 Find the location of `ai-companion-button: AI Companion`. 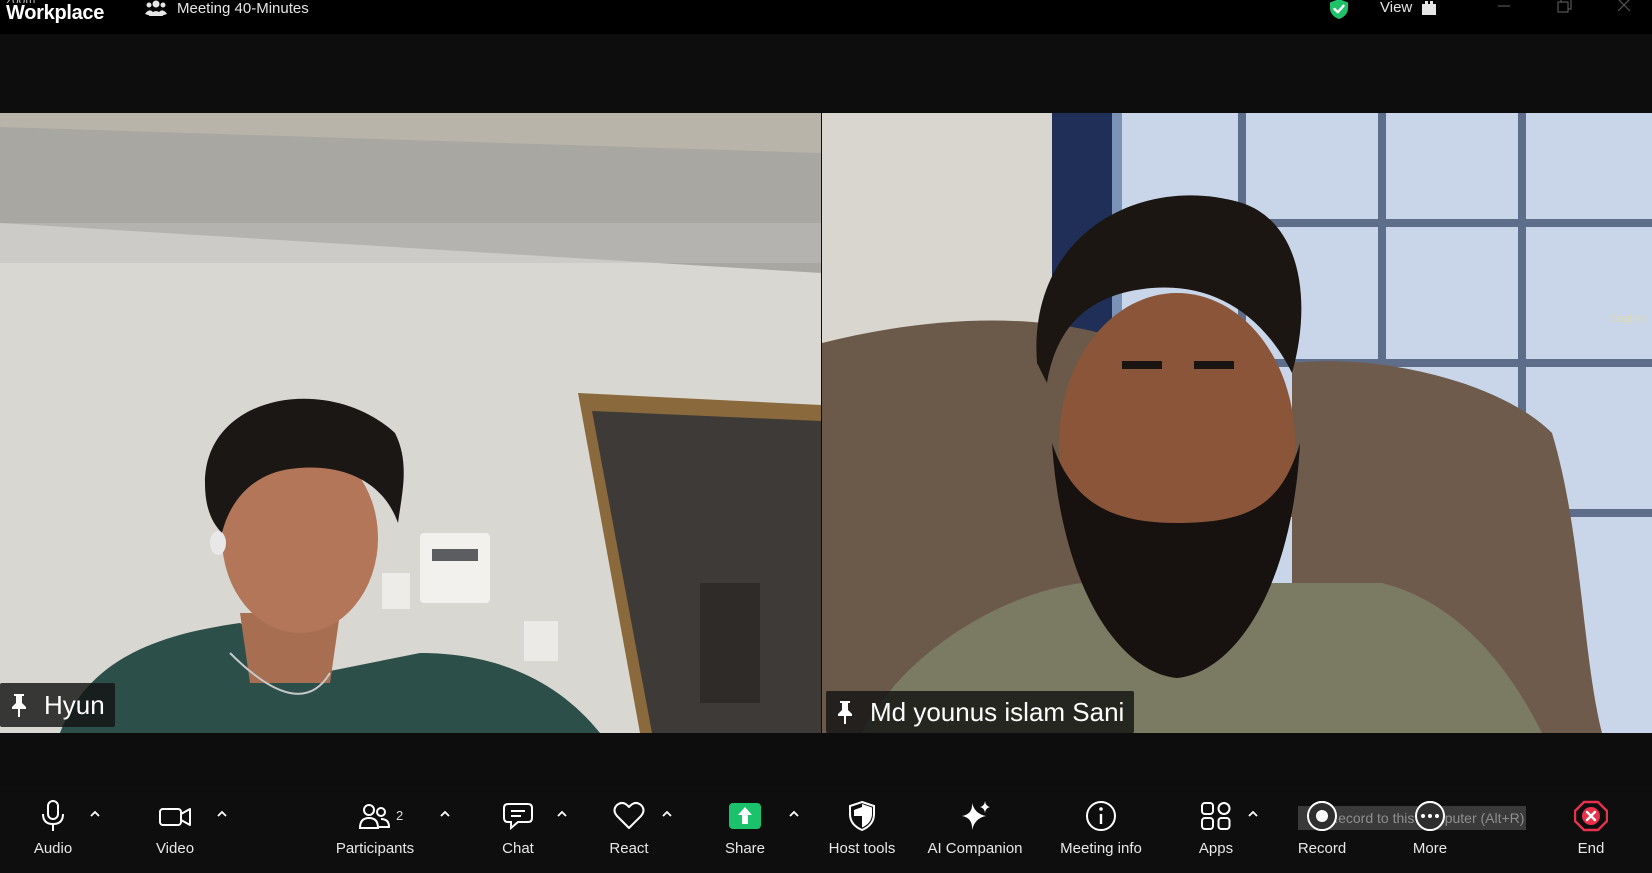

ai-companion-button: AI Companion is located at coordinates (975, 829).